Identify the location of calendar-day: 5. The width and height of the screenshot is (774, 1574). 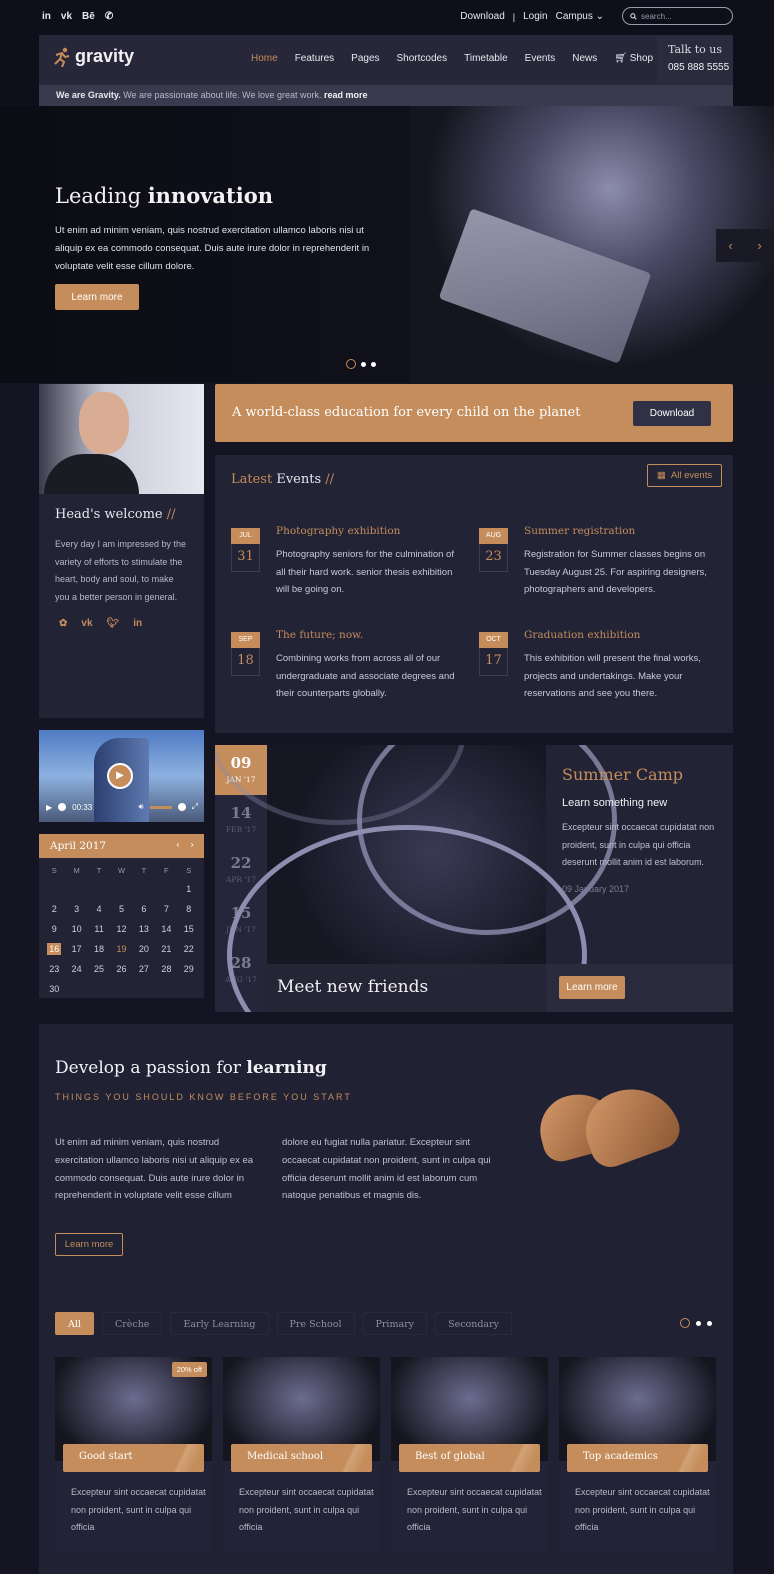
(121, 909).